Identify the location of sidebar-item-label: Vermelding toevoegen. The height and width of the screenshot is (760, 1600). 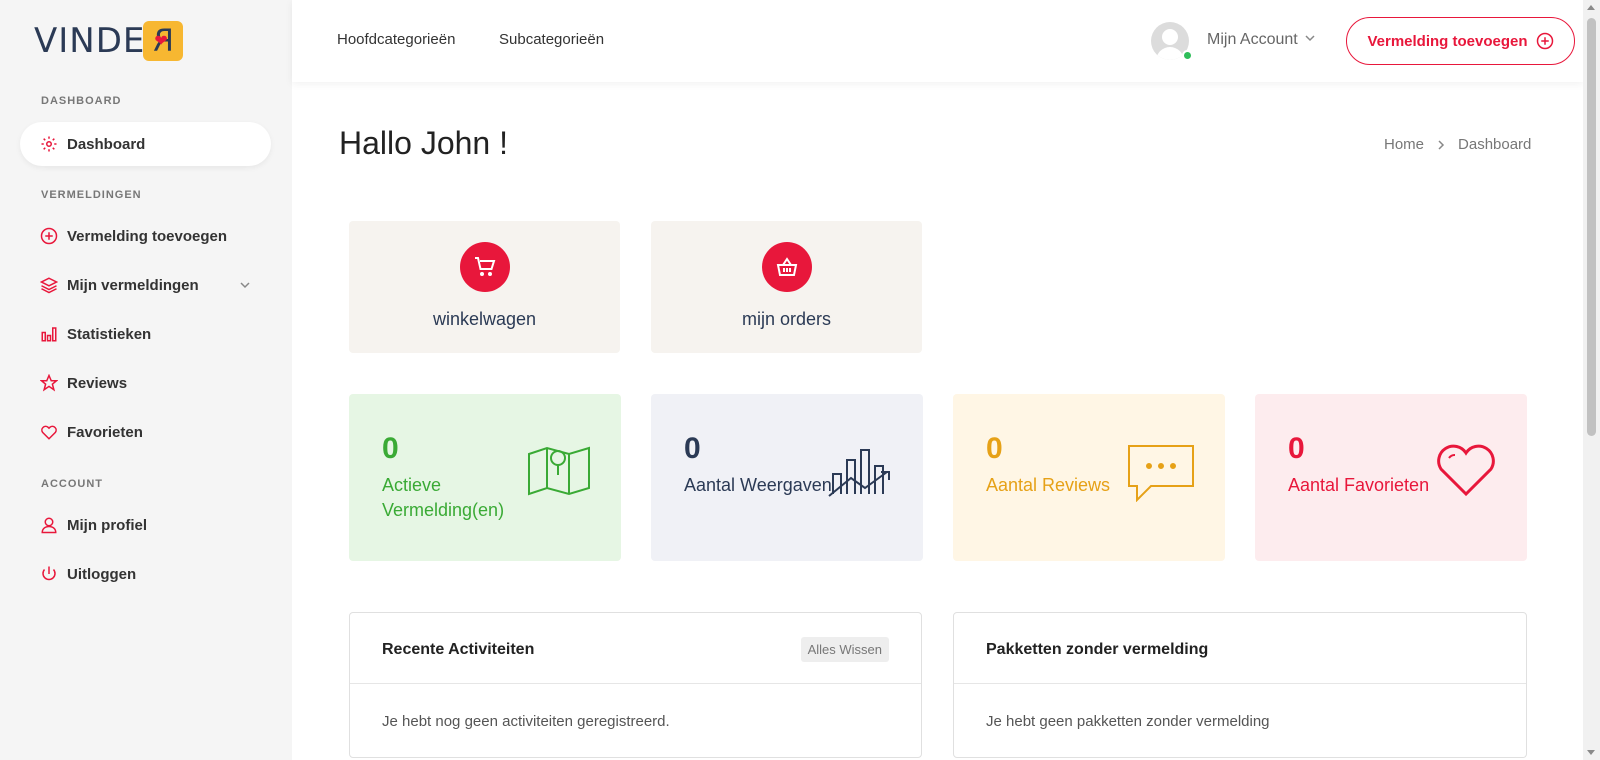
(147, 236).